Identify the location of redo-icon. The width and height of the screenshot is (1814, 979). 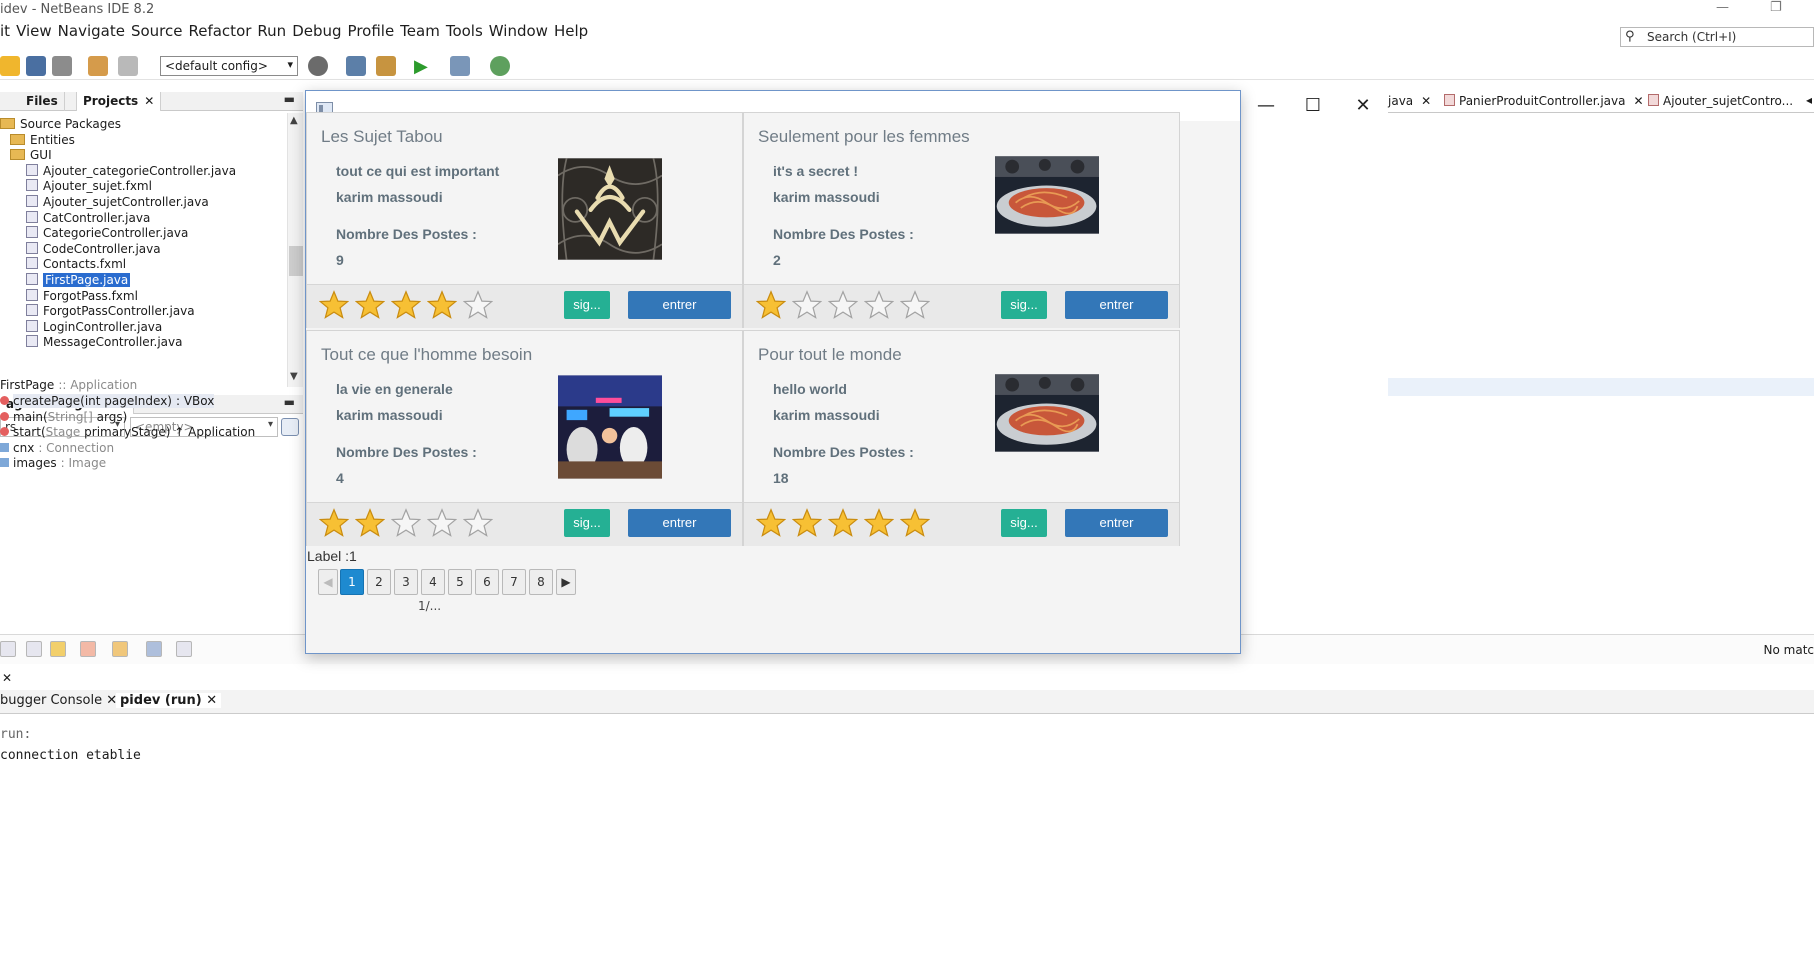
(128, 66).